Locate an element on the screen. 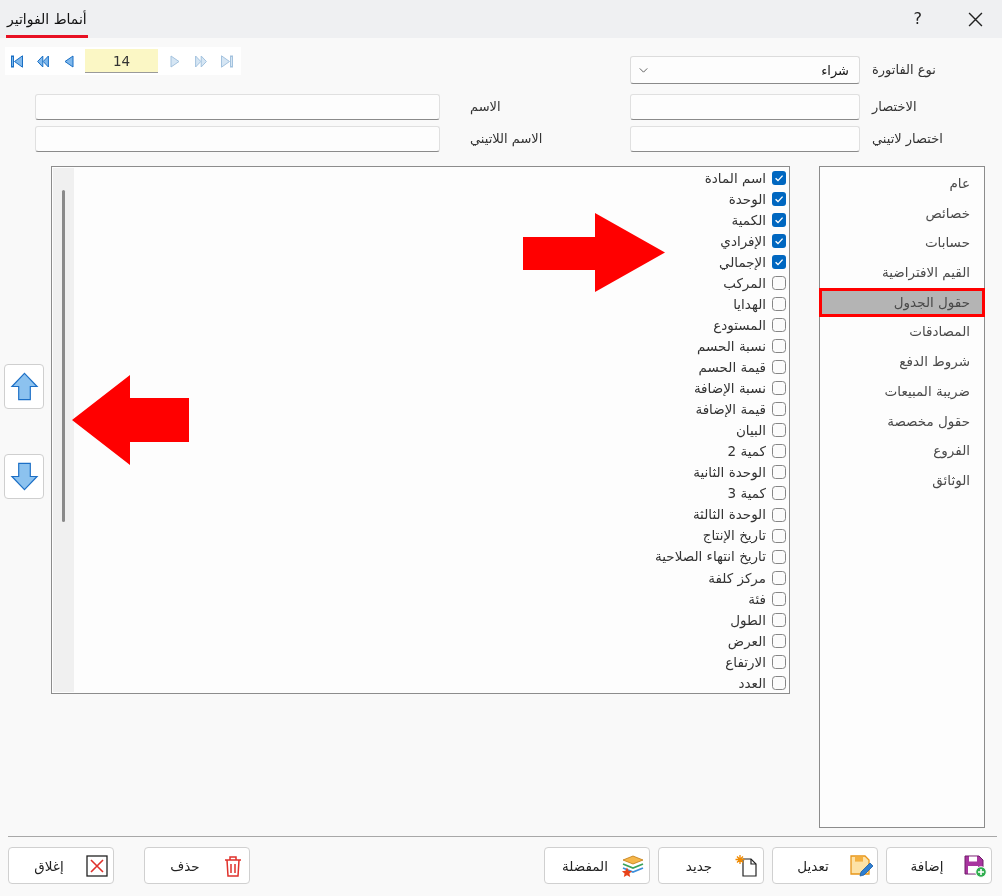 This screenshot has width=1002, height=896. move-up-button is located at coordinates (24, 386).